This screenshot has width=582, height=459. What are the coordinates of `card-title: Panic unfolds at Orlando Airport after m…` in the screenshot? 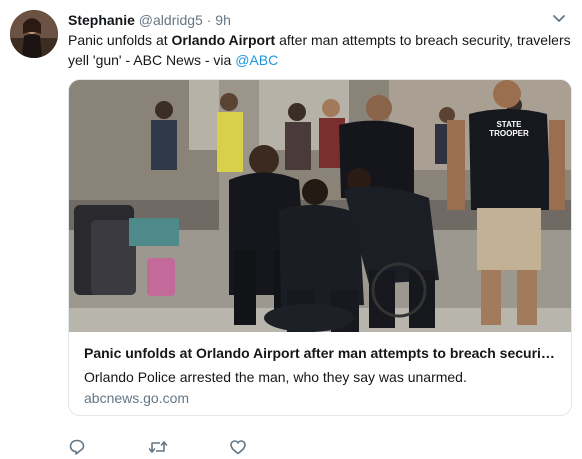 It's located at (321, 353).